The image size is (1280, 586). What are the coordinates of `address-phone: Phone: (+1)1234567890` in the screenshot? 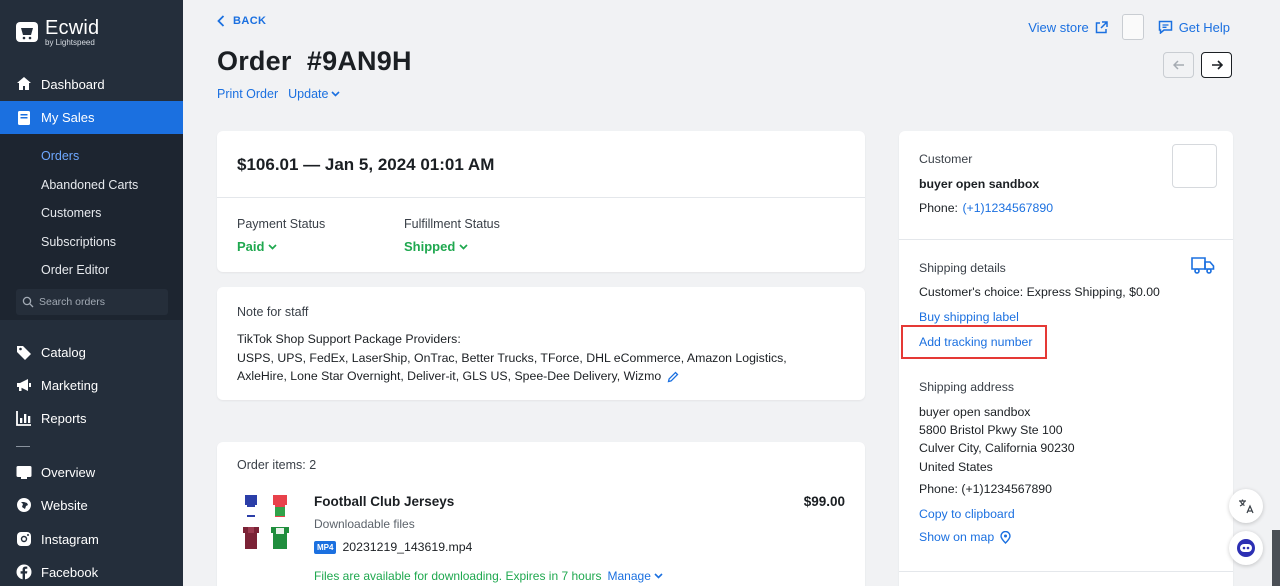 It's located at (985, 489).